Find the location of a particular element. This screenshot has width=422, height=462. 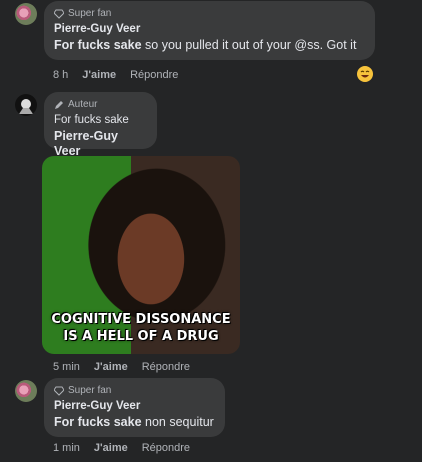

gif-caption-line-1: COGNITIVE DISSONANCE is located at coordinates (141, 319).